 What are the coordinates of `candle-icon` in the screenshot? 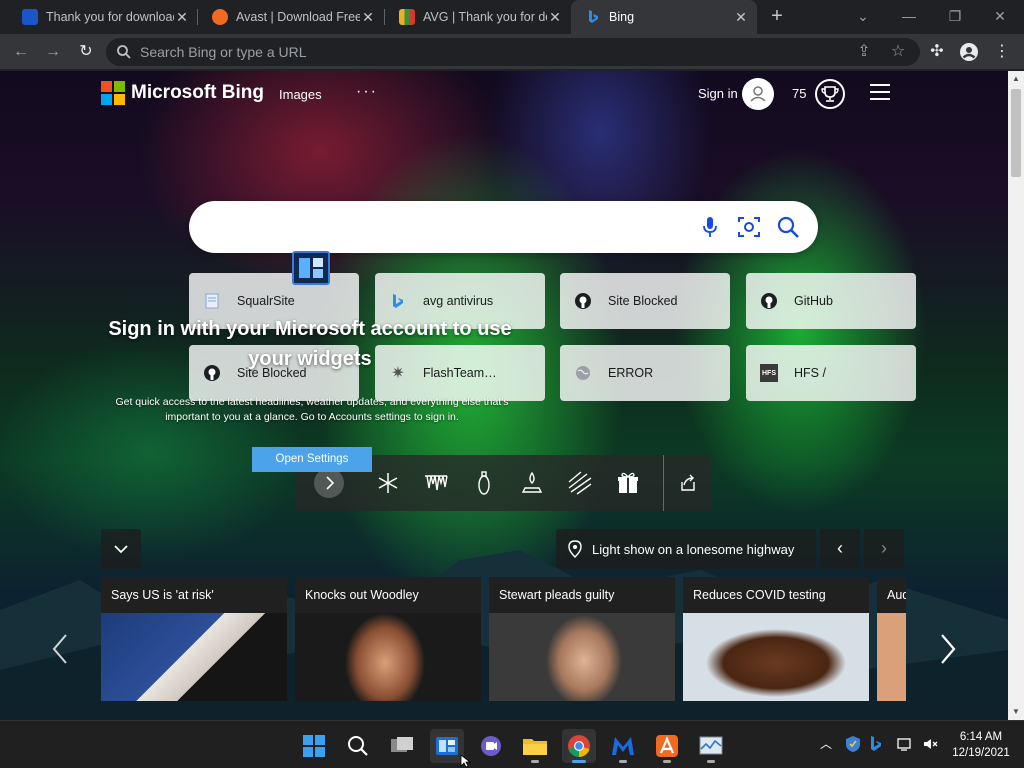 It's located at (532, 483).